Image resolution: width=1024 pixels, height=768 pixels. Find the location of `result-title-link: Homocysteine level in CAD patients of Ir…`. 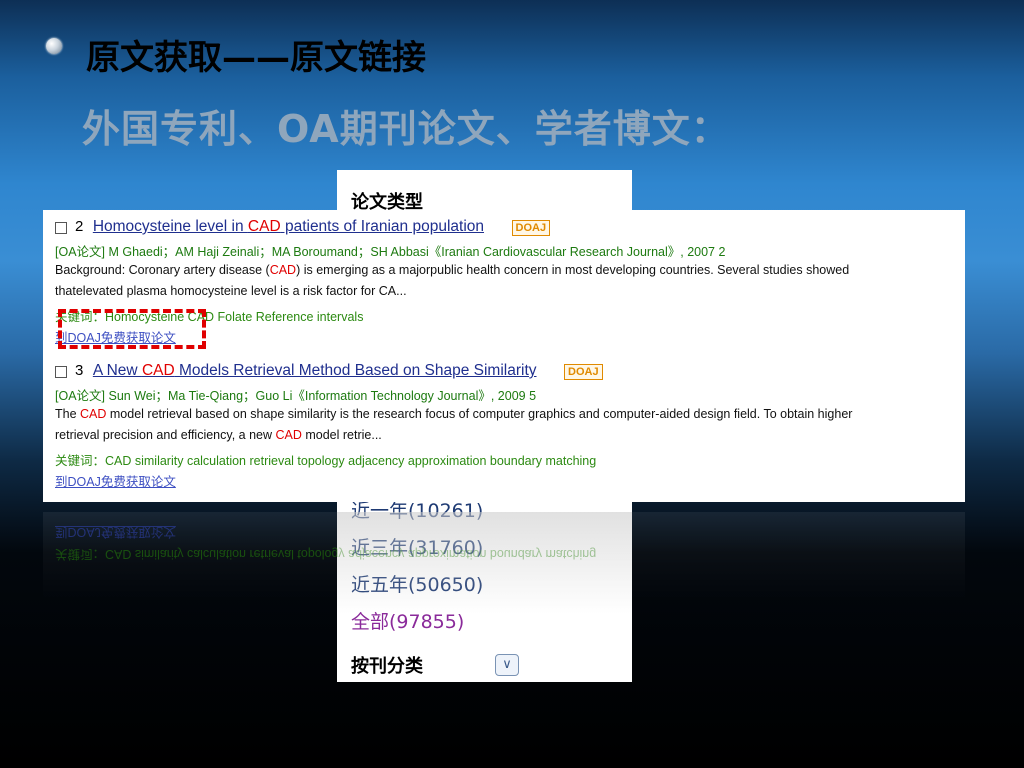

result-title-link: Homocysteine level in CAD patients of Ir… is located at coordinates (288, 226).